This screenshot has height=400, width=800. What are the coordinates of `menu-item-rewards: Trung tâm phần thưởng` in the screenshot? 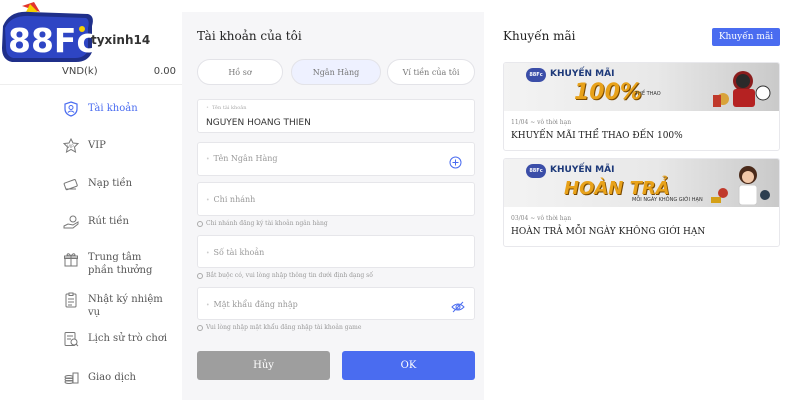 It's located at (107, 263).